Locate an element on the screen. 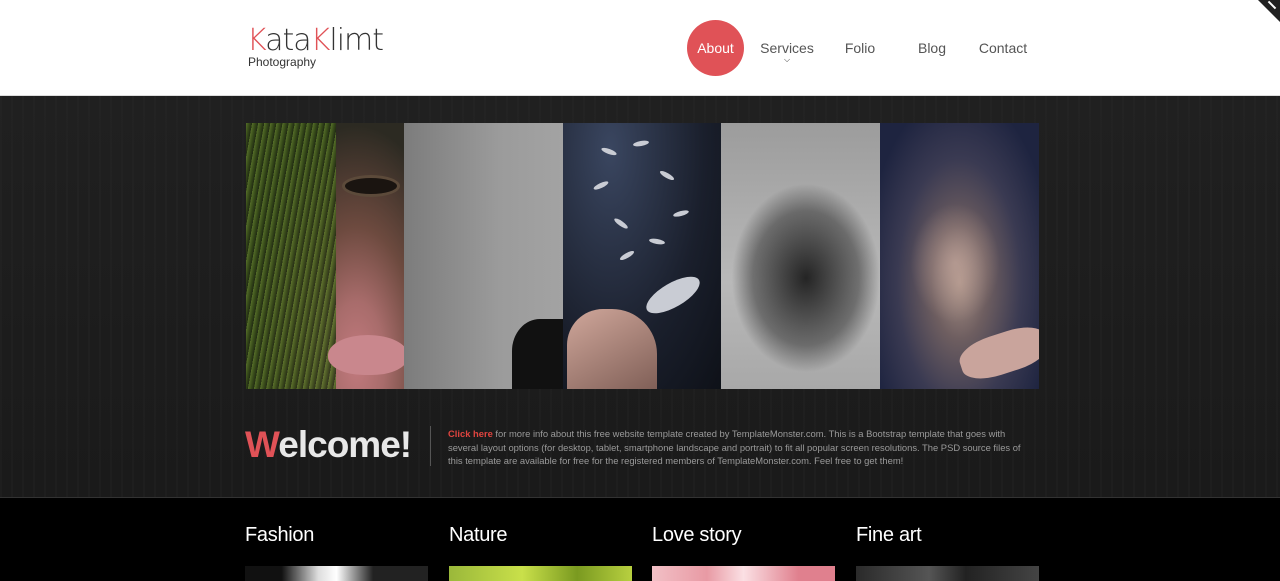 The image size is (1280, 581). category-love-story: Love story is located at coordinates (743, 552).